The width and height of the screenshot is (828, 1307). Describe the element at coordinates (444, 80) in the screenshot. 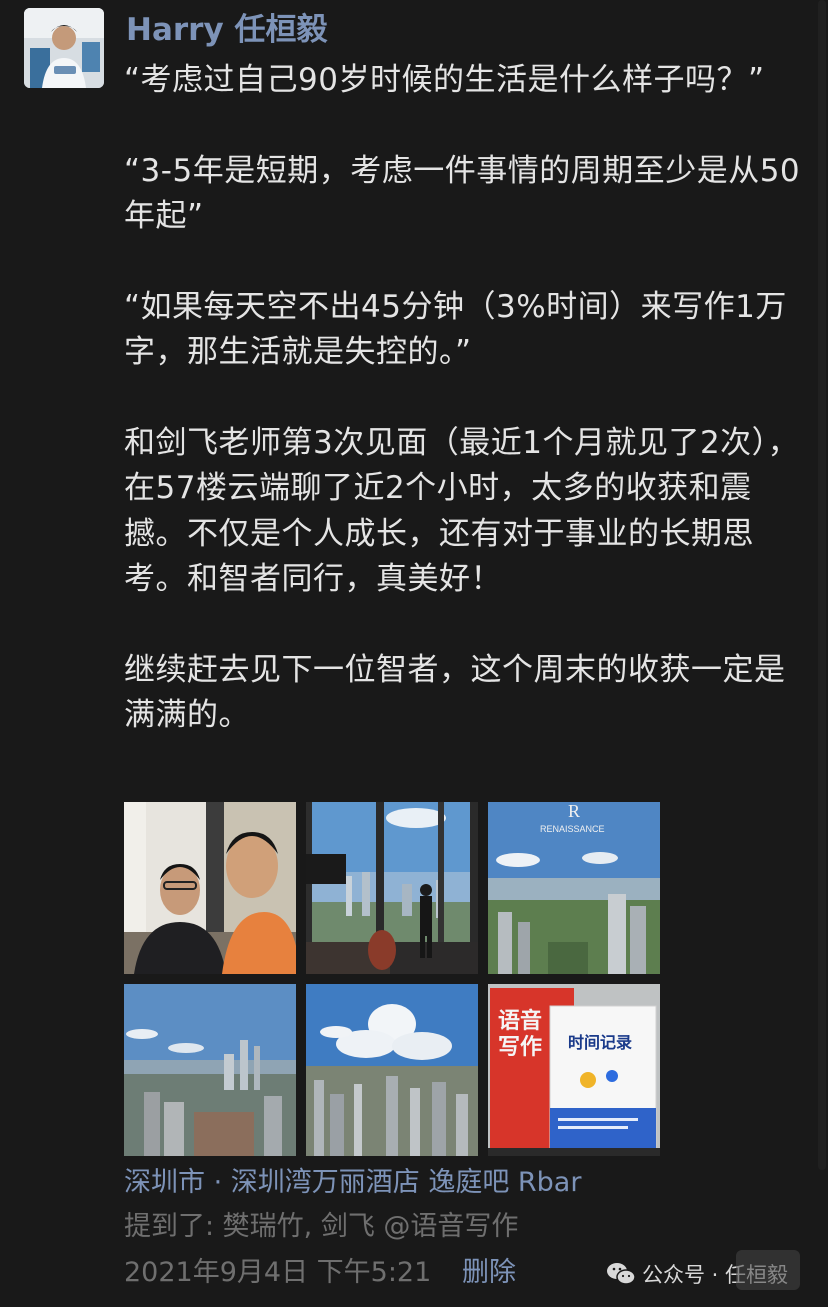

I see `post-paragraph: “考虑过自己90岁时候的生活是什么样子吗？”` at that location.